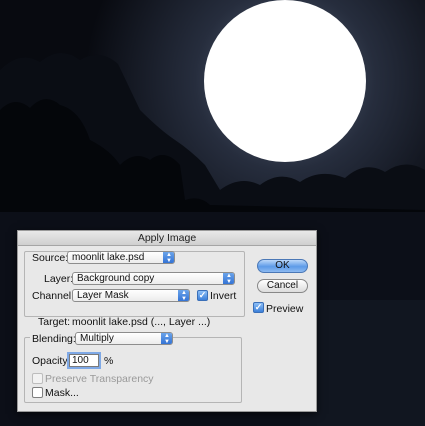  What do you see at coordinates (54, 322) in the screenshot?
I see `target-label: Target:` at bounding box center [54, 322].